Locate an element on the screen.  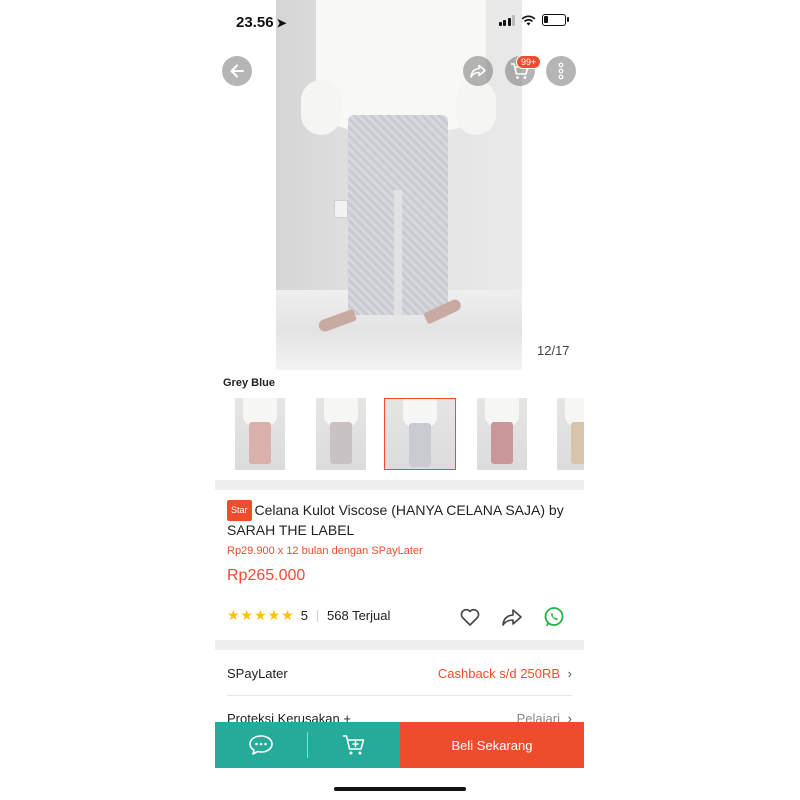
photo-sleeve-left is located at coordinates (321, 107).